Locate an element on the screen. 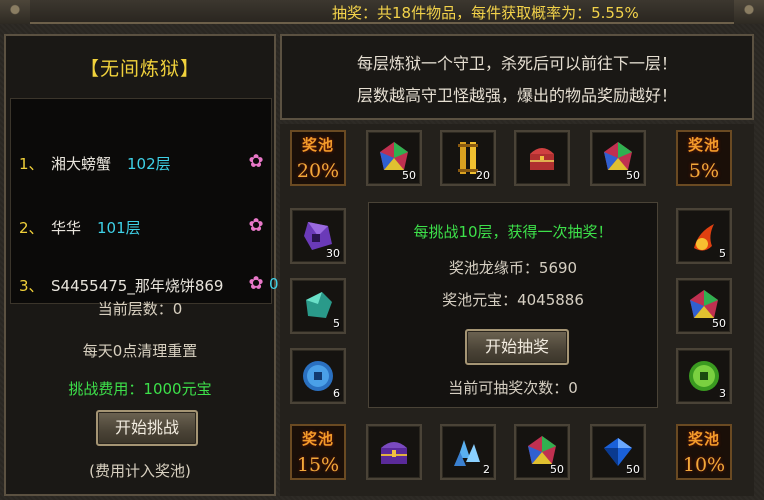  item-count: 6 is located at coordinates (336, 393).